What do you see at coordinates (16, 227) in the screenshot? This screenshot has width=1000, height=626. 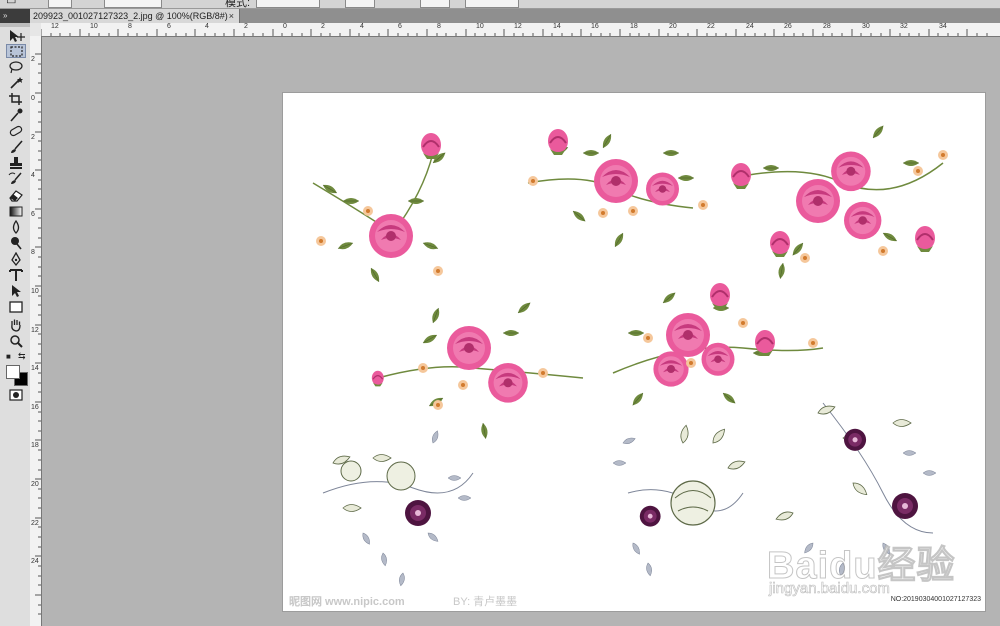 I see `blur-tool-icon` at bounding box center [16, 227].